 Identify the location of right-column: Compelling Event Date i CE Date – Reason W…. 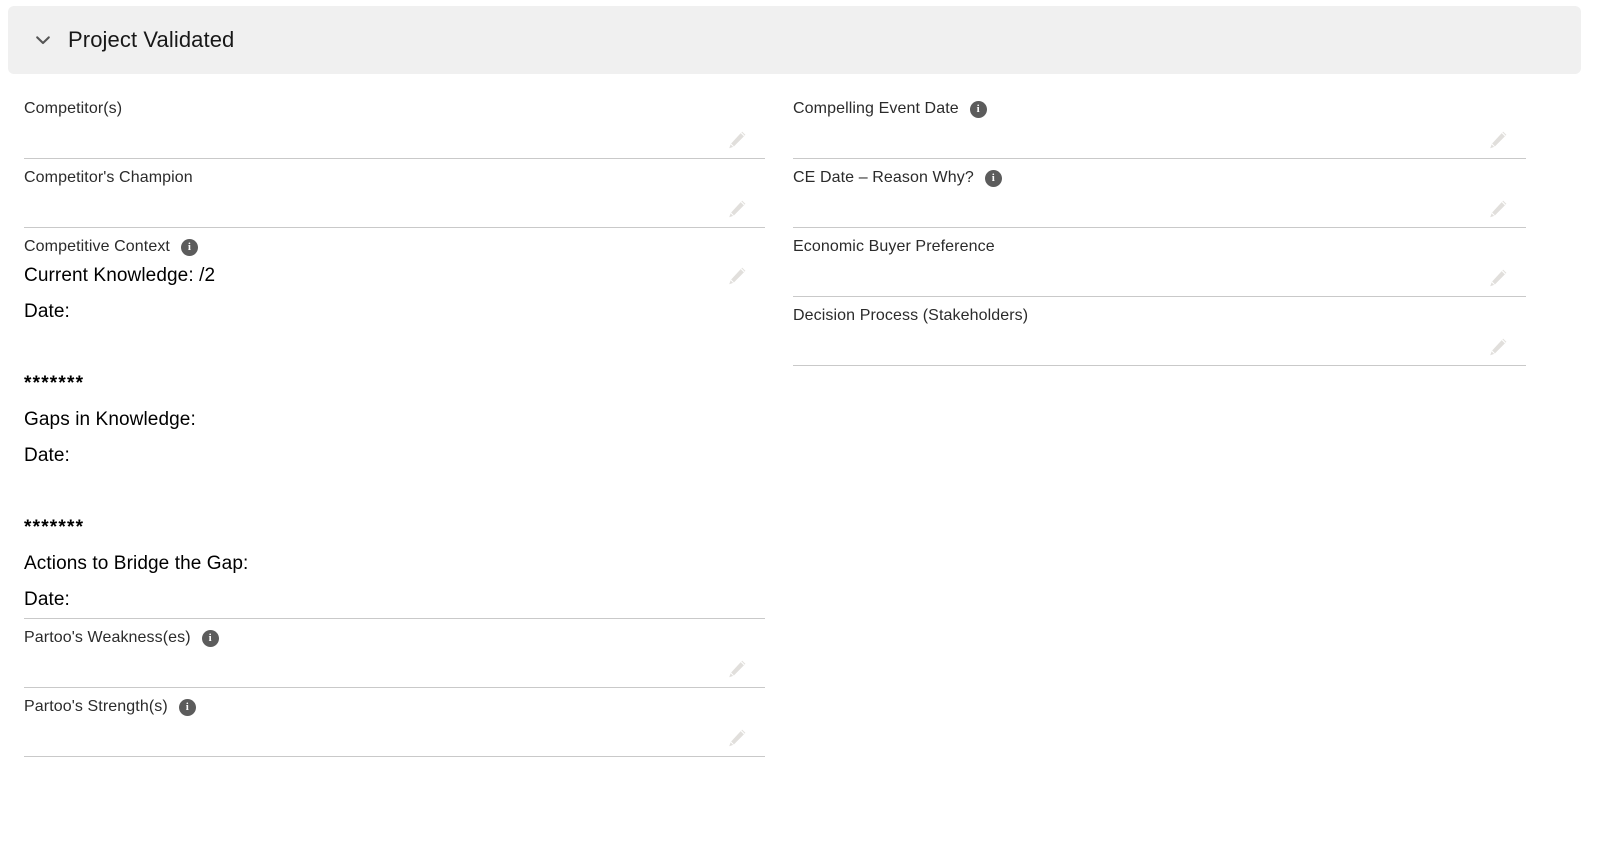
(1159, 229).